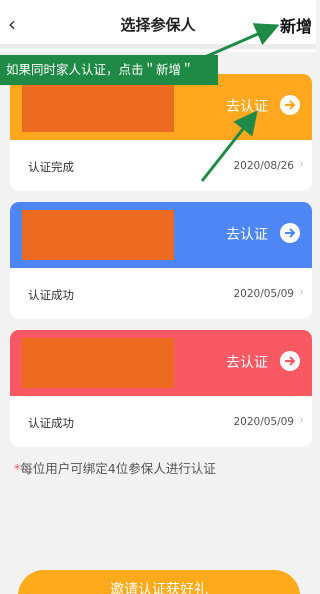 The height and width of the screenshot is (594, 320). Describe the element at coordinates (238, 42) in the screenshot. I see `arrow-to-add-button` at that location.